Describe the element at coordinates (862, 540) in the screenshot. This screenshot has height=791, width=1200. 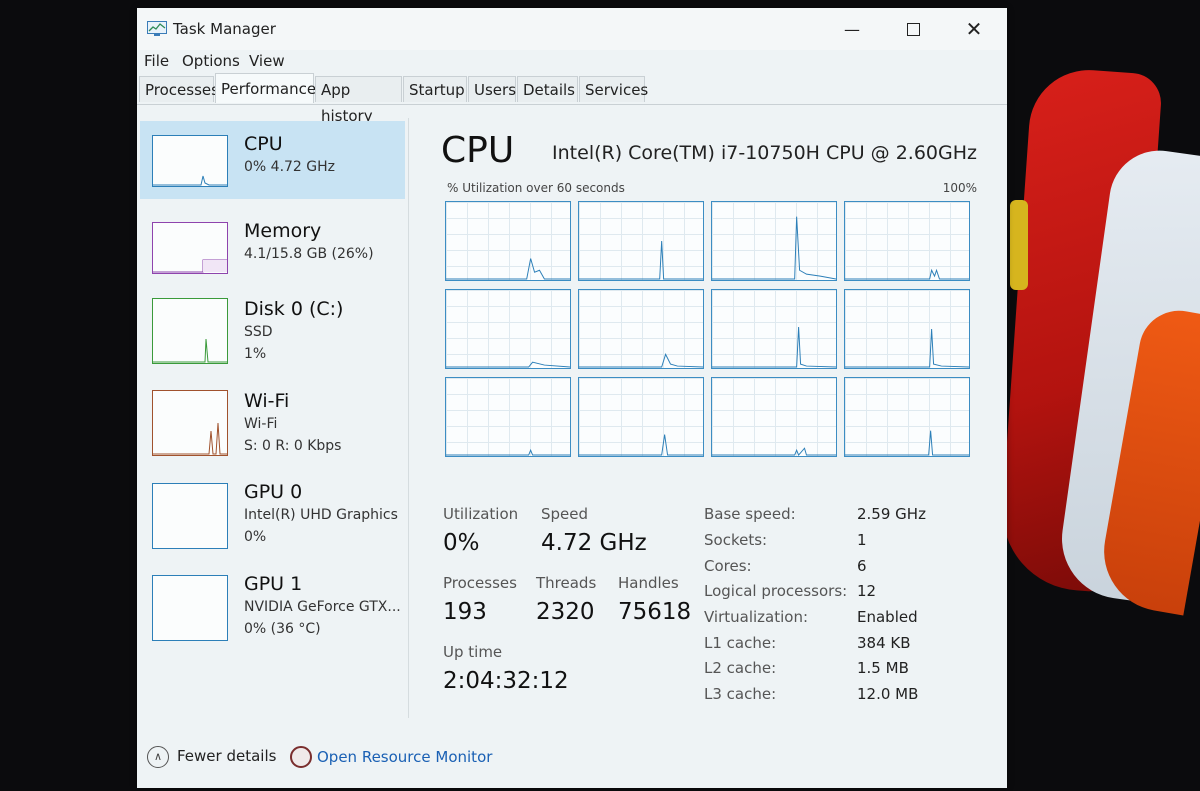
I see `sockets-value: 1` at that location.